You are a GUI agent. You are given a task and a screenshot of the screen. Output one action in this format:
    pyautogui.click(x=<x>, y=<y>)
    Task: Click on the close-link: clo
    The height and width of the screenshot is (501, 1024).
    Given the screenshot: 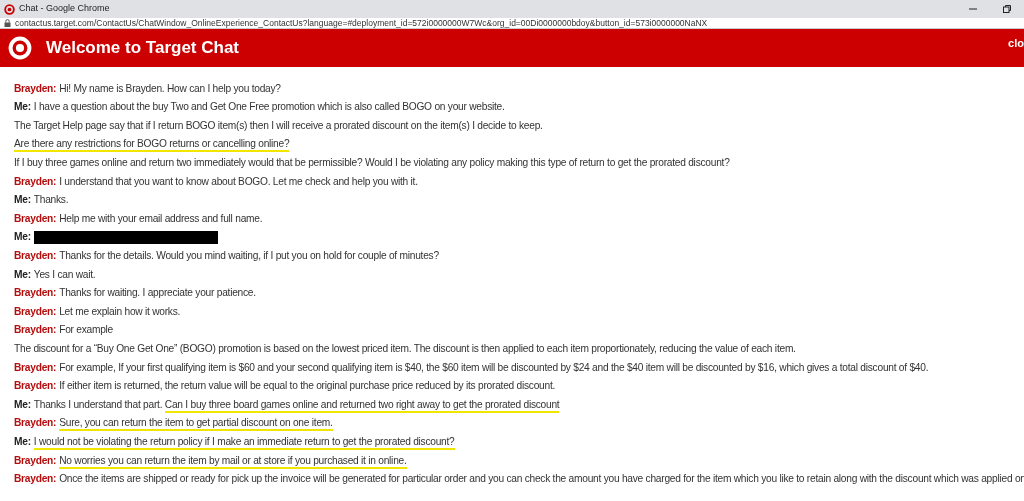 What is the action you would take?
    pyautogui.click(x=1016, y=43)
    